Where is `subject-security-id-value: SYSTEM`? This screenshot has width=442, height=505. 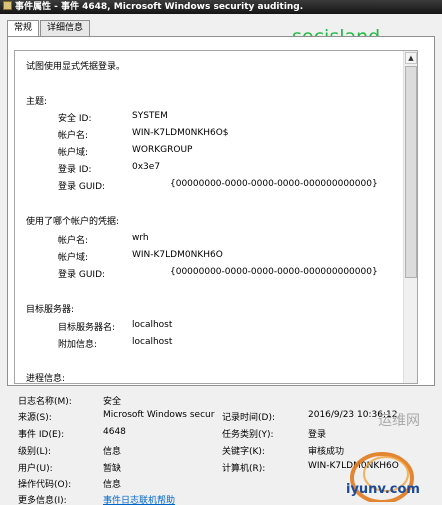
subject-security-id-value: SYSTEM is located at coordinates (150, 116).